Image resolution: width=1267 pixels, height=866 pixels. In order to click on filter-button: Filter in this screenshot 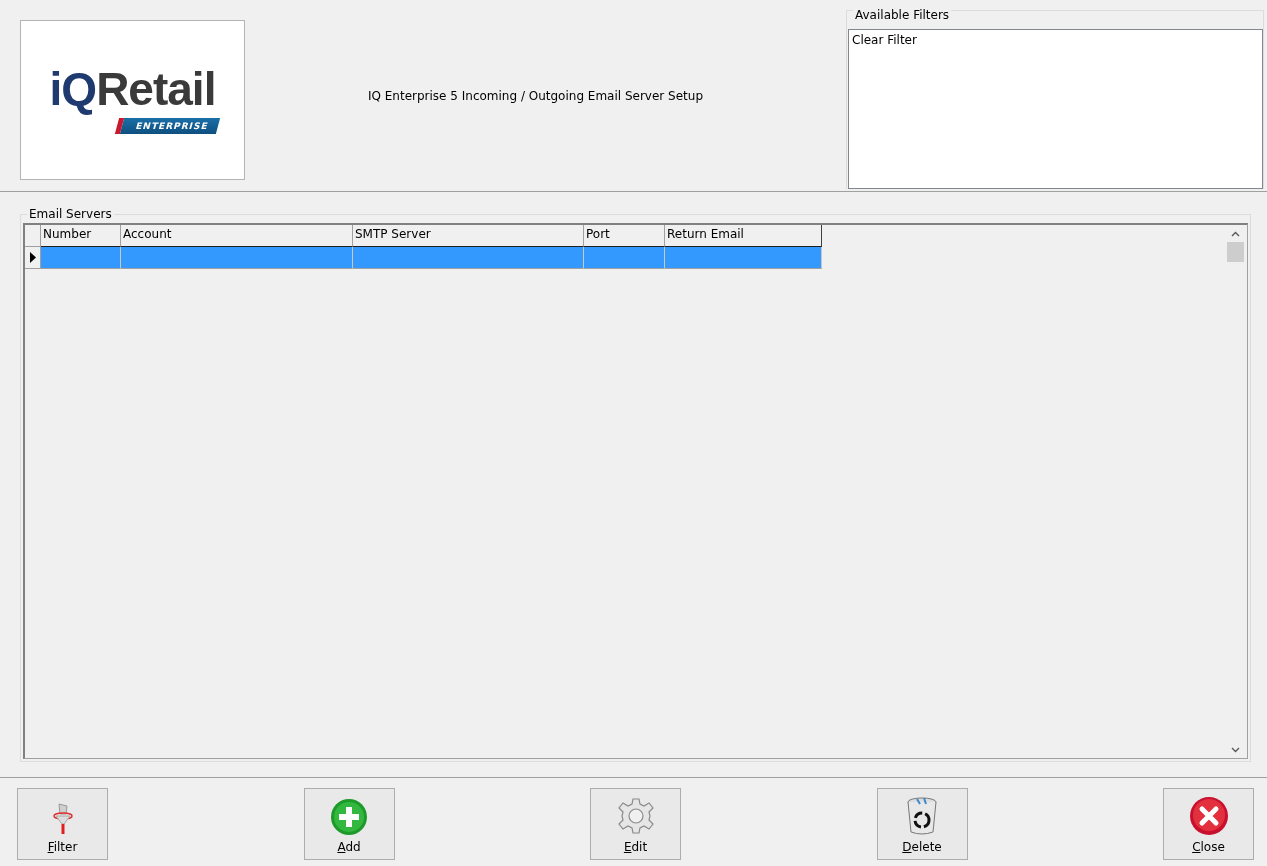, I will do `click(62, 824)`.